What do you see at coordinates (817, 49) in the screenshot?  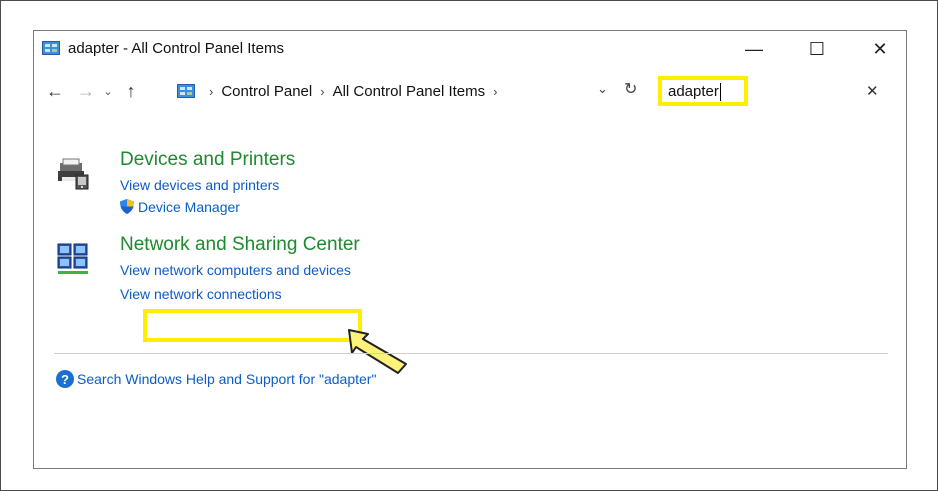 I see `maximize-button: ☐` at bounding box center [817, 49].